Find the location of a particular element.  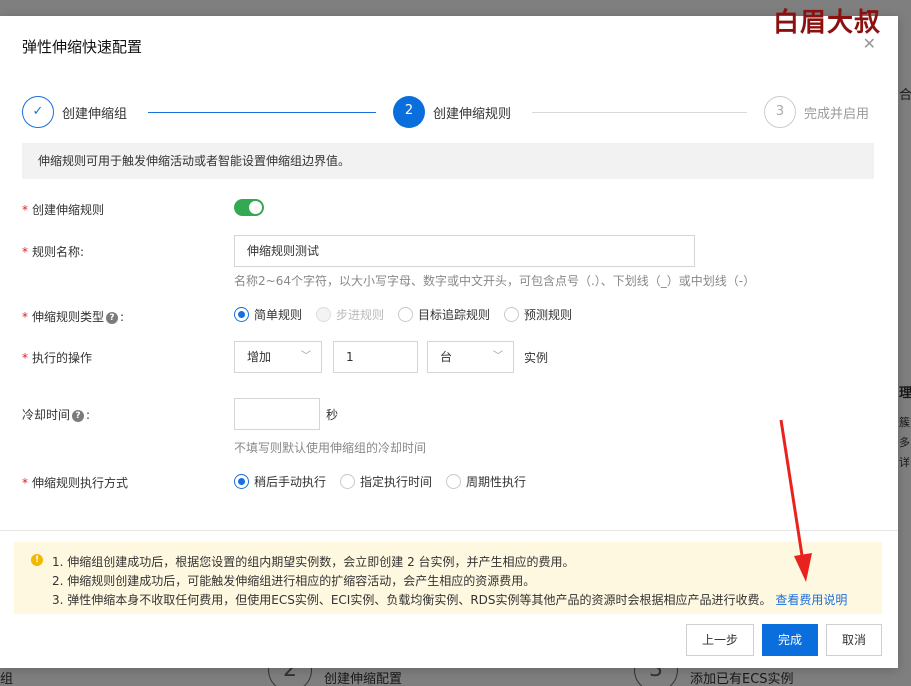

step-3-number: 3 is located at coordinates (780, 112).